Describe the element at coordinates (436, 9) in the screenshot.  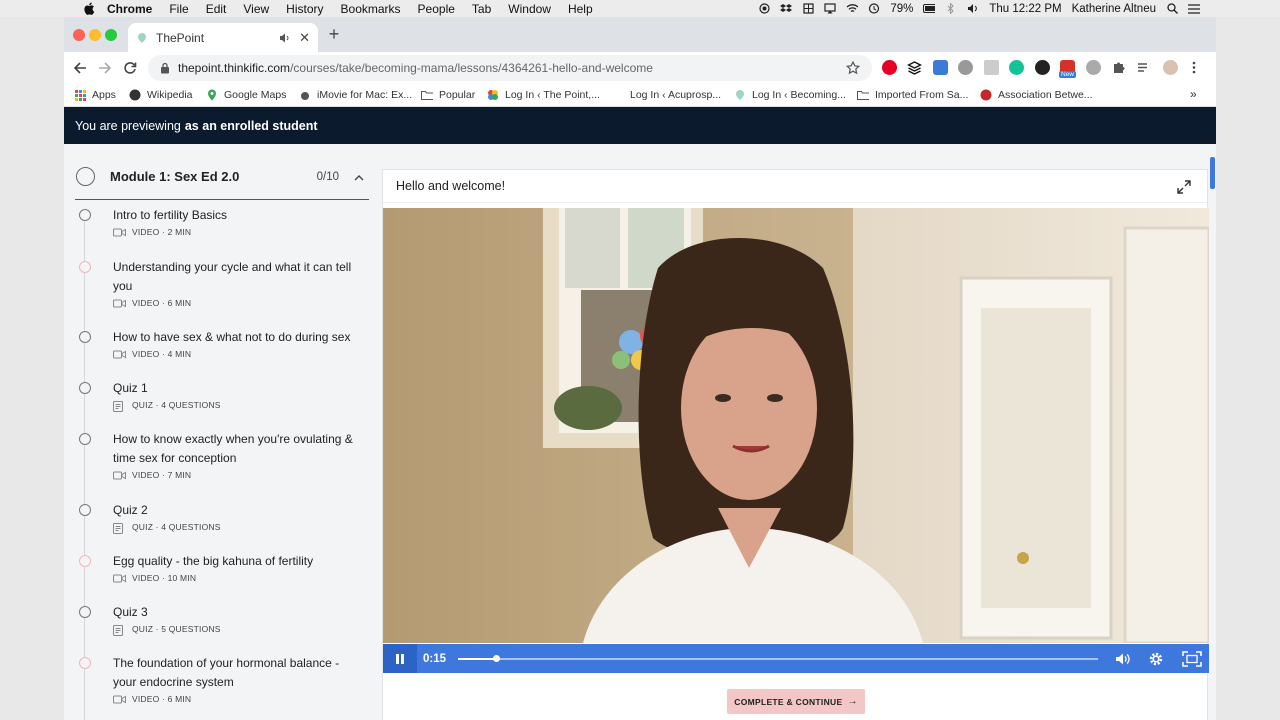
I see `menu-people: People` at that location.